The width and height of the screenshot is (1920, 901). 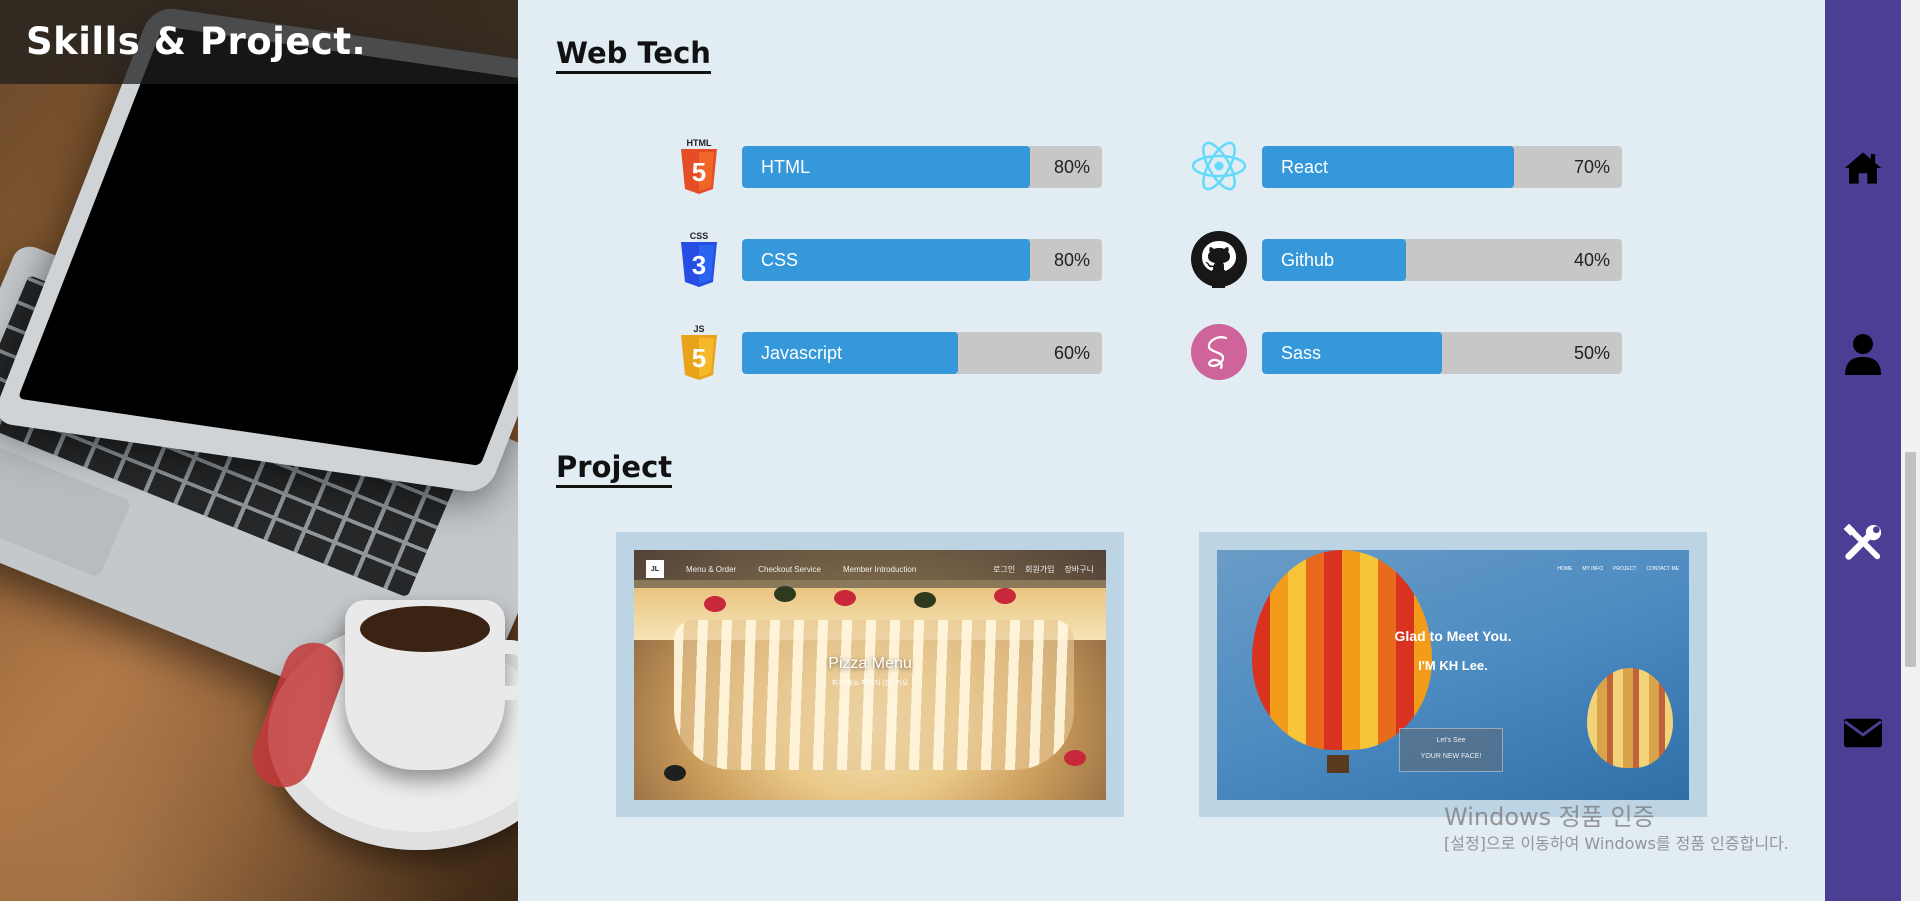 I want to click on user-icon, so click(x=1863, y=354).